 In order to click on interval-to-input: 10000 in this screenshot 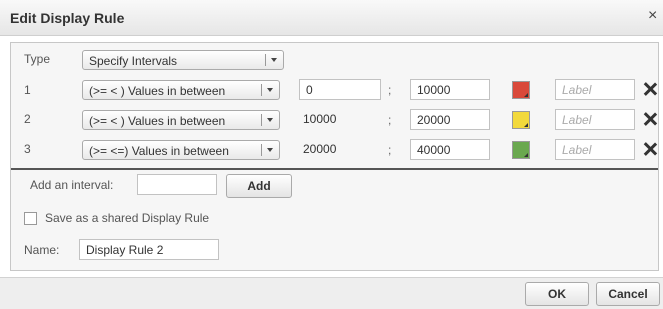, I will do `click(450, 89)`.